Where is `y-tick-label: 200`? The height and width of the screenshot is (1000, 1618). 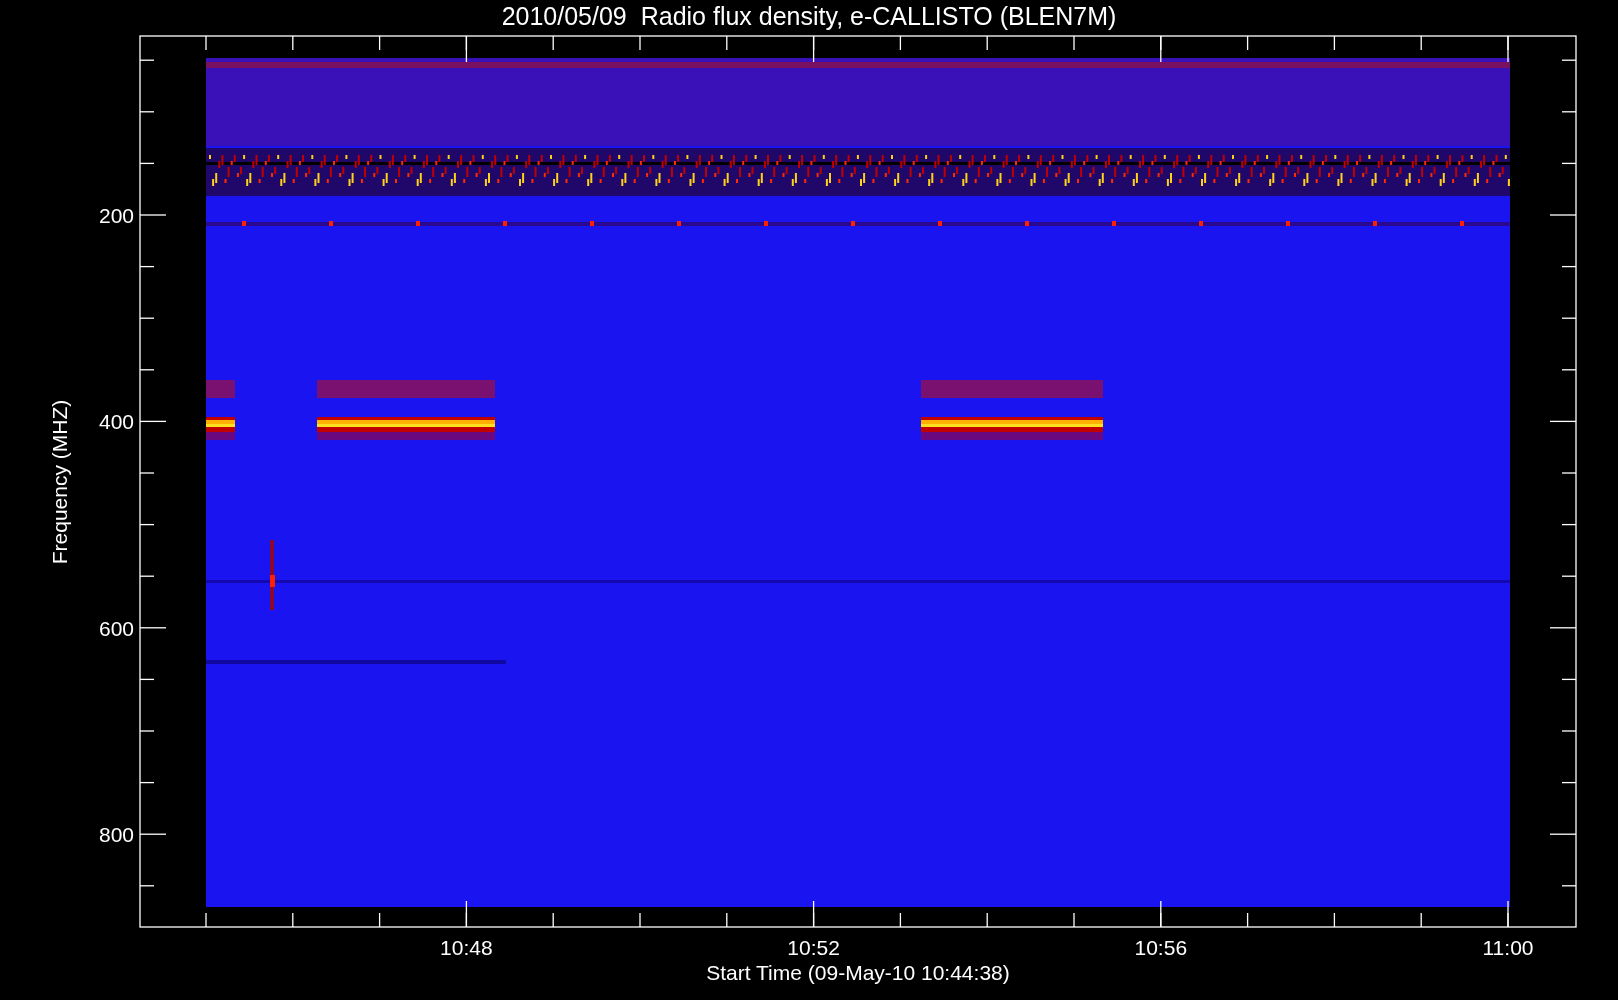
y-tick-label: 200 is located at coordinates (116, 215).